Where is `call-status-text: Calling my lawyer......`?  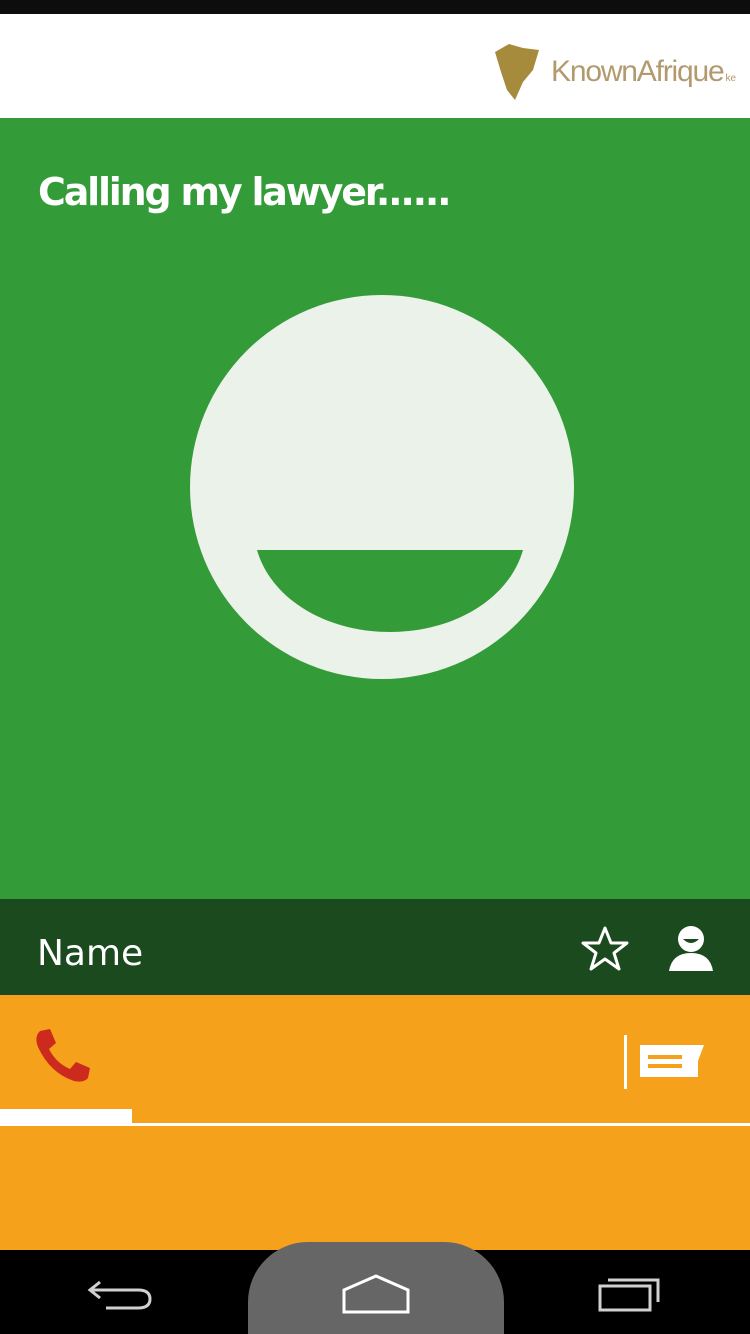 call-status-text: Calling my lawyer...... is located at coordinates (245, 192).